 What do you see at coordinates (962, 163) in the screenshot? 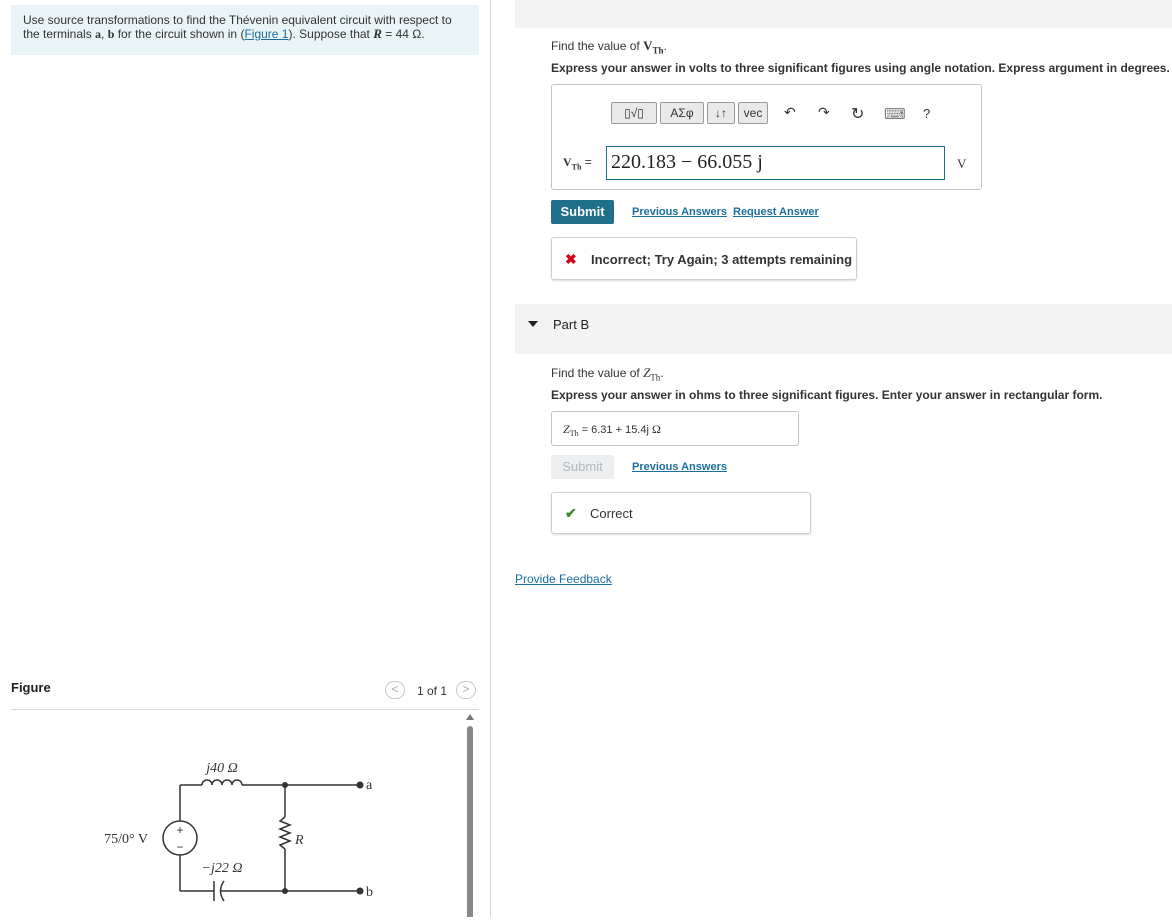
I see `part-a-unit: V` at bounding box center [962, 163].